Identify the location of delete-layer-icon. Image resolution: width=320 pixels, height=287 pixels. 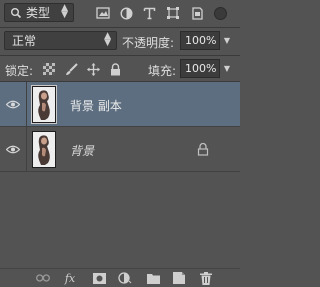
(206, 278).